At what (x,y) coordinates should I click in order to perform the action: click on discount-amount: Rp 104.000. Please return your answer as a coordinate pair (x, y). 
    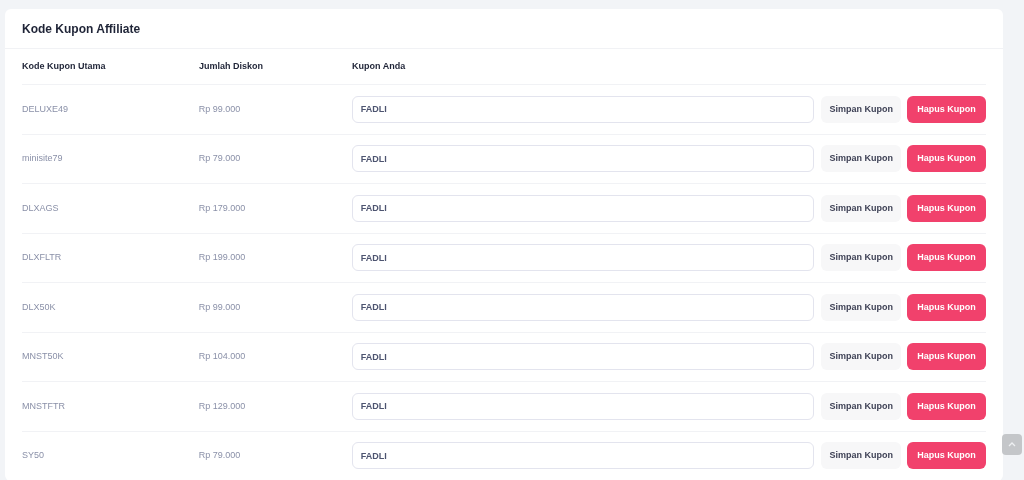
    Looking at the image, I should click on (222, 356).